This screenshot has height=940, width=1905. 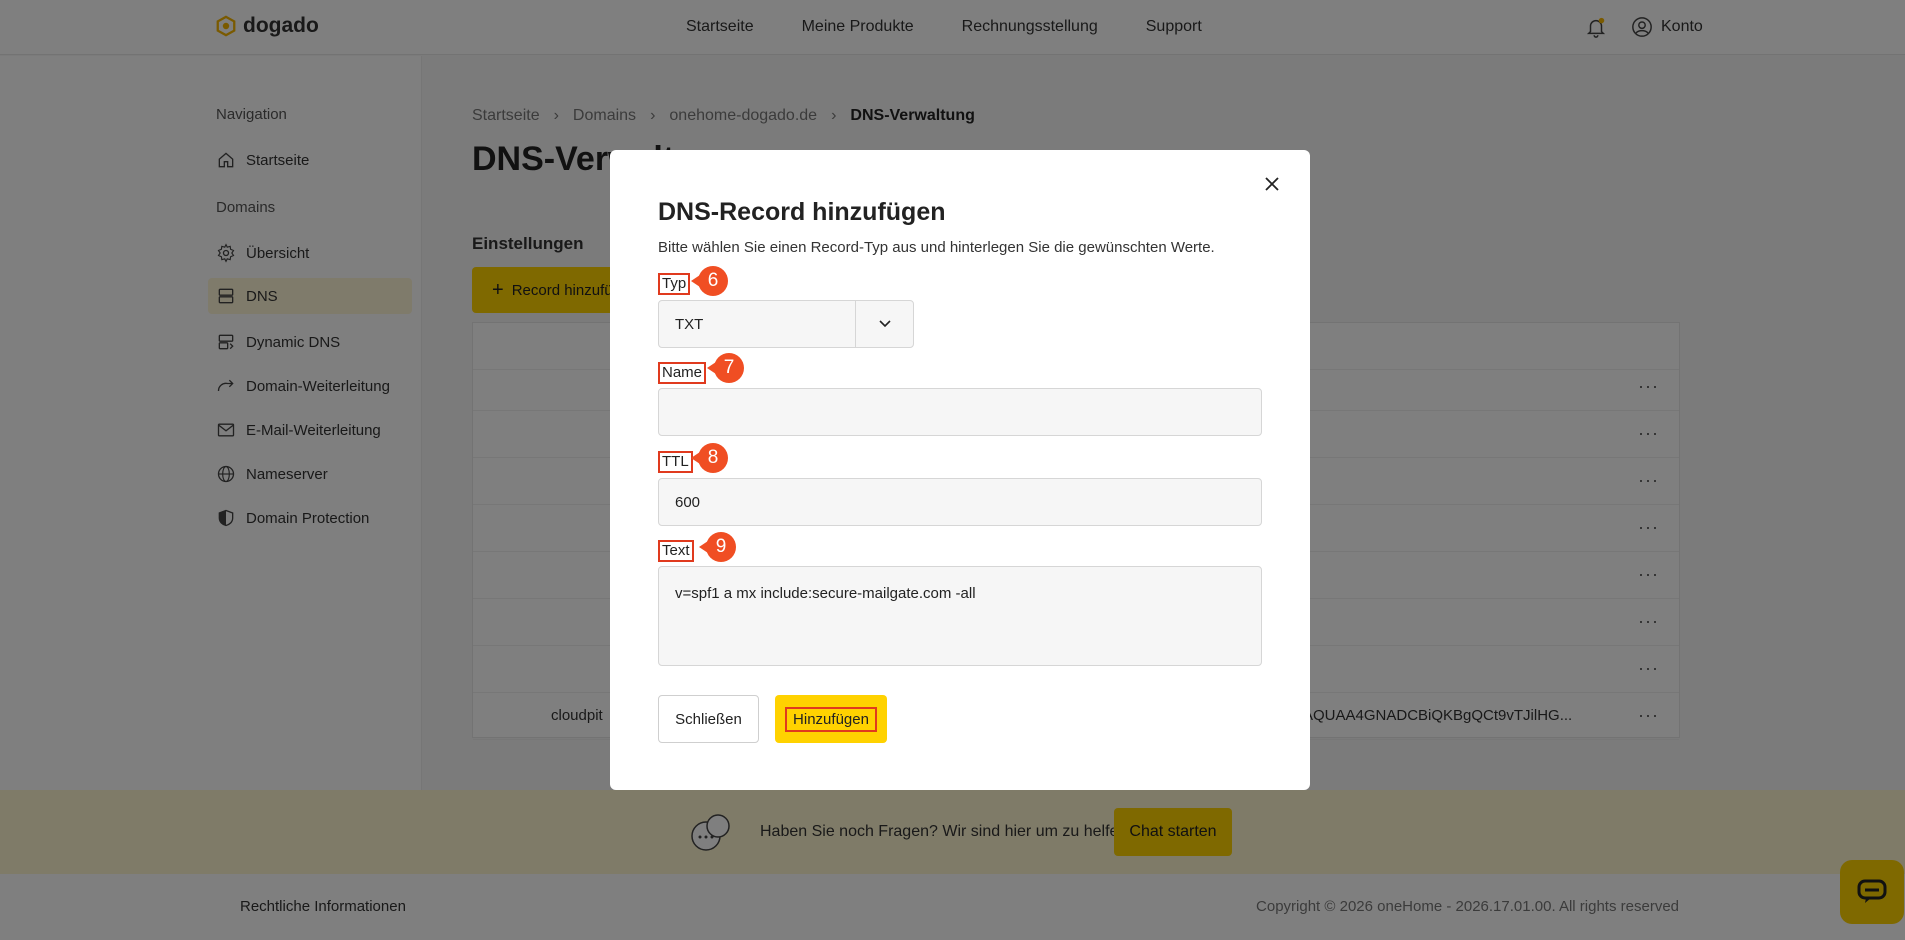 I want to click on add-button-label: Hinzufügen, so click(x=831, y=719).